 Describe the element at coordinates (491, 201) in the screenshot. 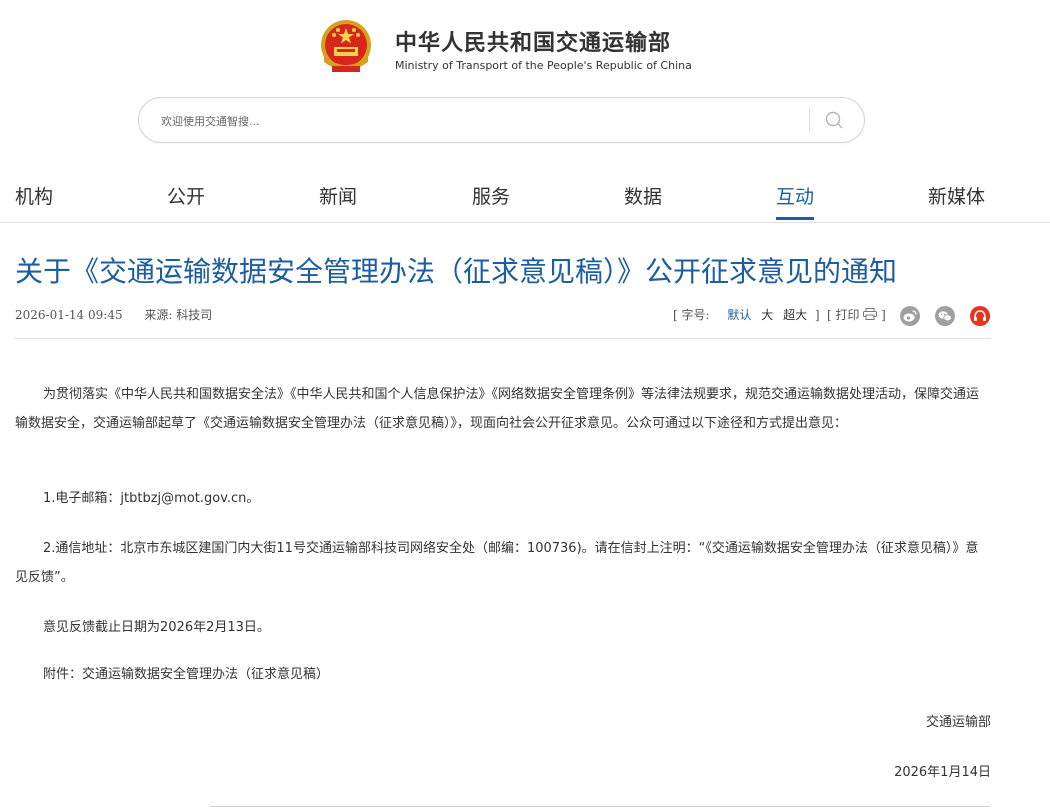

I see `nav-item-fuwu: 服务` at that location.